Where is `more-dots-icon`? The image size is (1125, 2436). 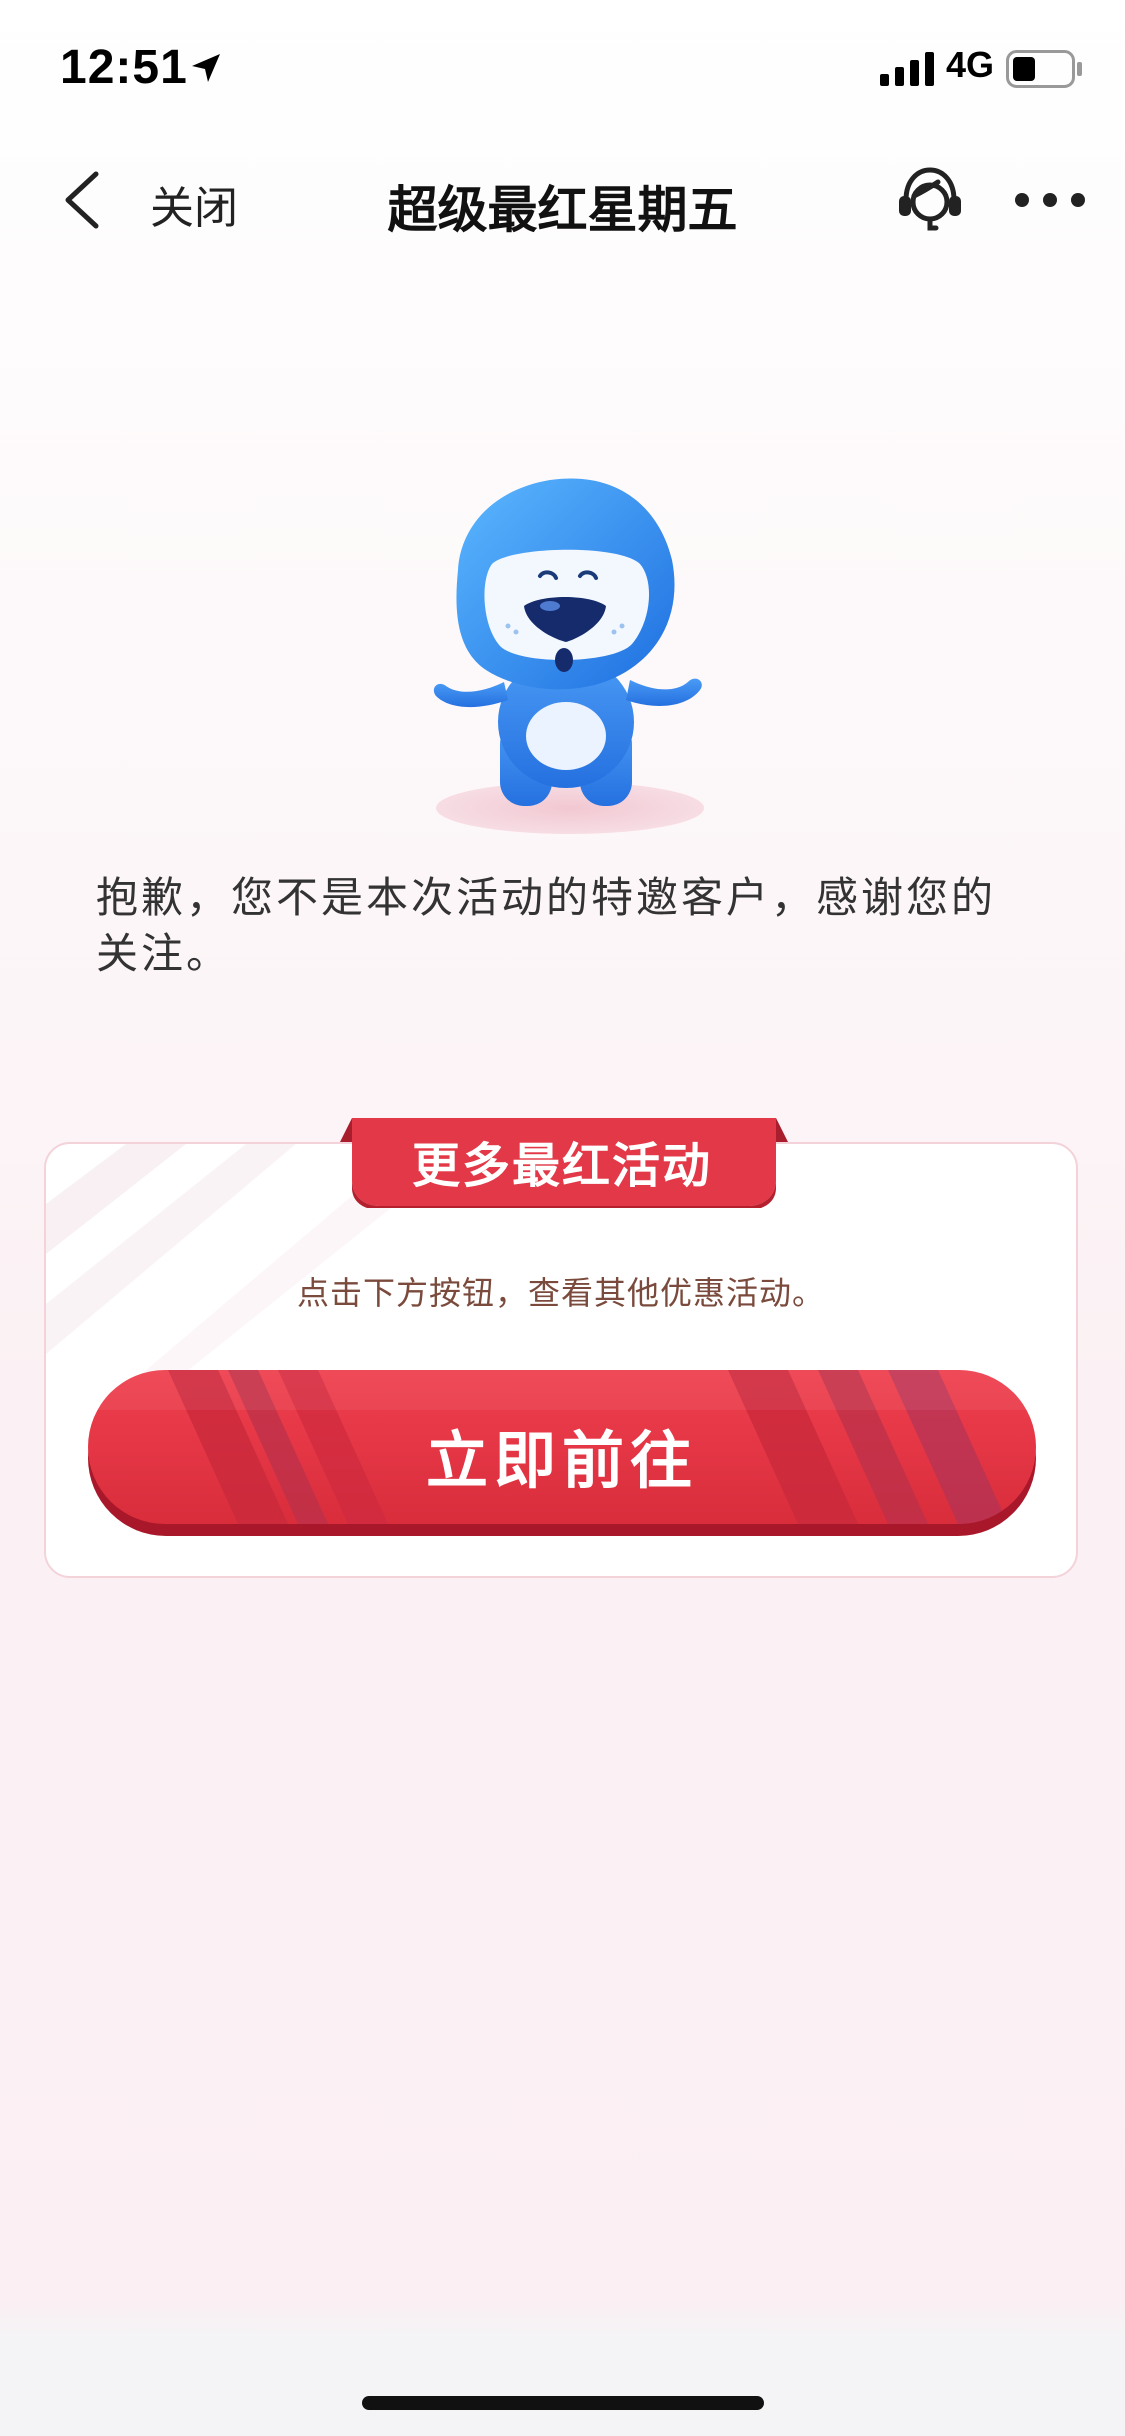 more-dots-icon is located at coordinates (1050, 200).